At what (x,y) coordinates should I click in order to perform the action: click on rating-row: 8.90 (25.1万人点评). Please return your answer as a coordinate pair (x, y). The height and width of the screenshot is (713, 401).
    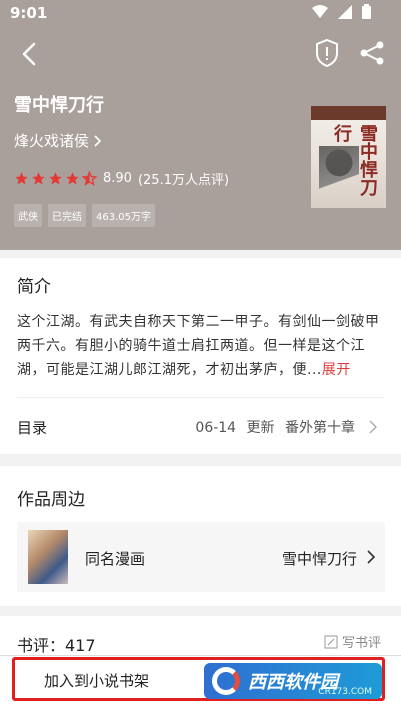
    Looking at the image, I should click on (121, 178).